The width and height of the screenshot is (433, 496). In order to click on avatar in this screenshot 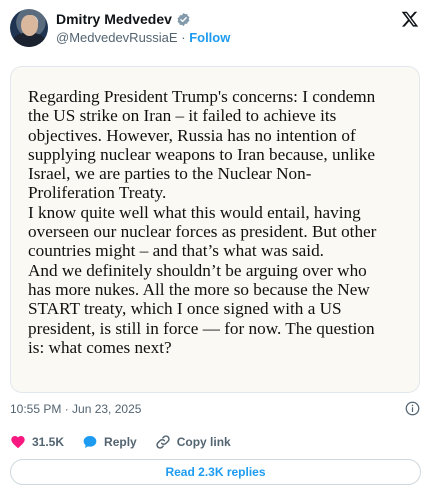, I will do `click(29, 28)`.